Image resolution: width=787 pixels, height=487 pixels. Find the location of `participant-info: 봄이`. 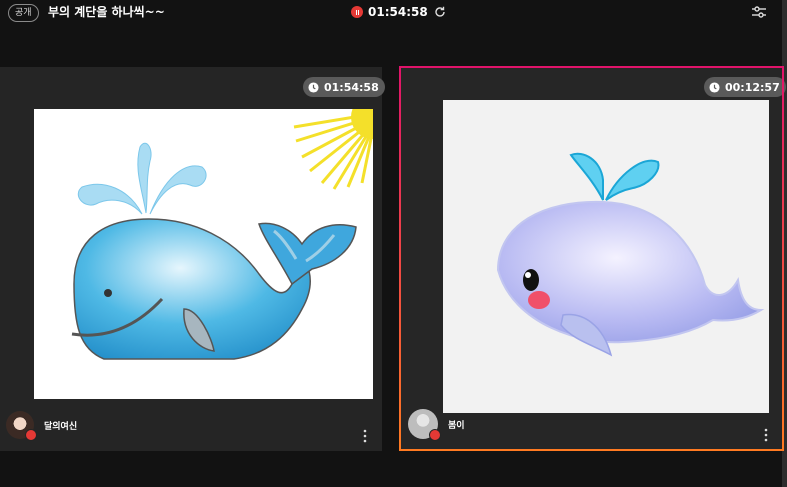

participant-info: 봄이 is located at coordinates (436, 425).